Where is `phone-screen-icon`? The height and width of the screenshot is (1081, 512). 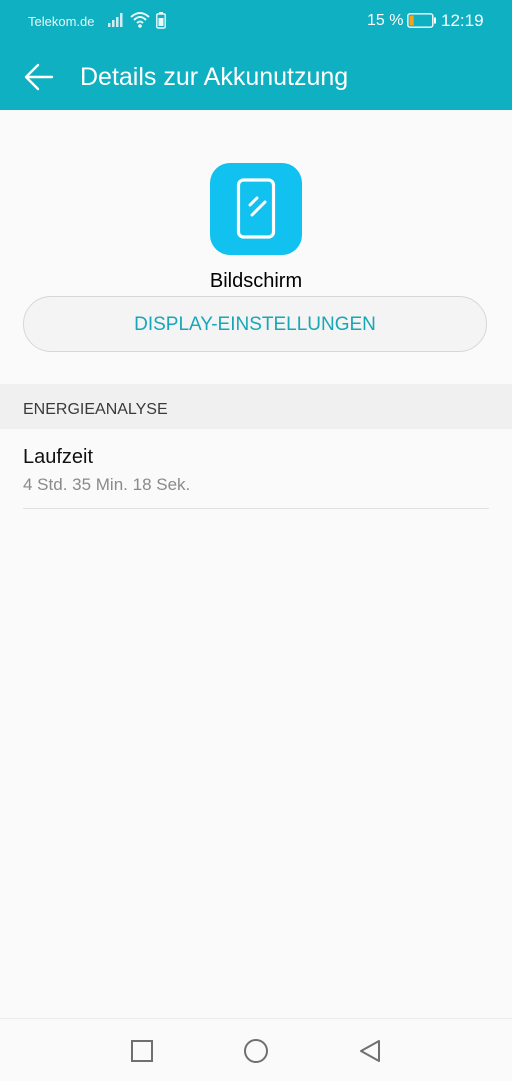
phone-screen-icon is located at coordinates (256, 209).